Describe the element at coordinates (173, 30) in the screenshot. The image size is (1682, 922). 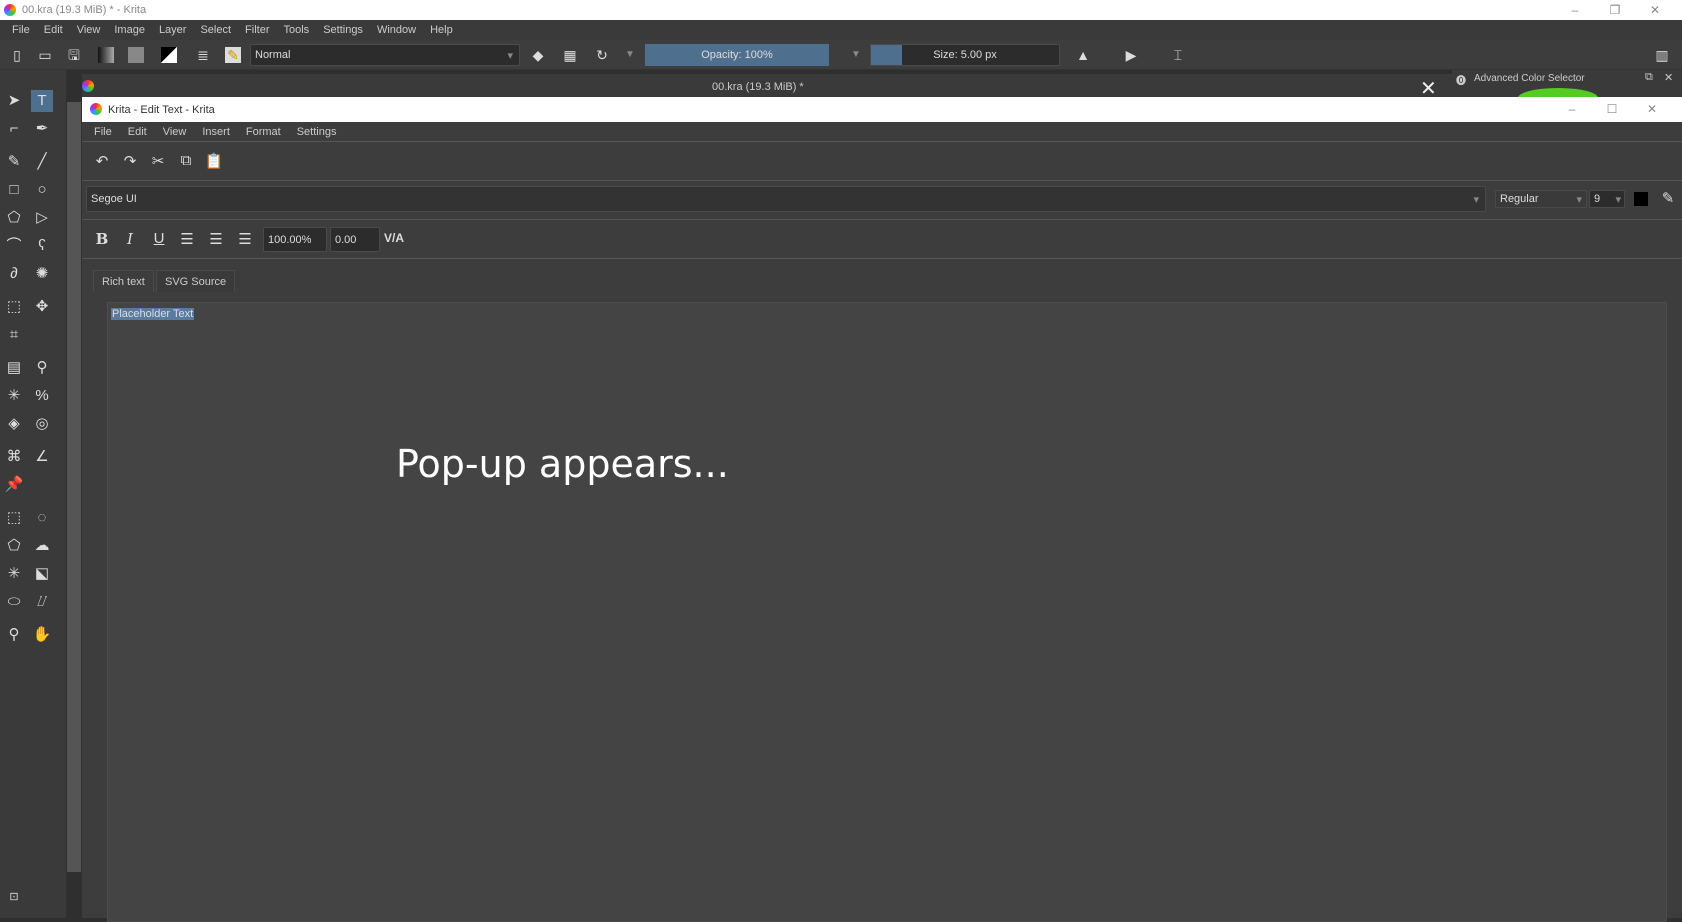
I see `menu-layer: Layer` at that location.